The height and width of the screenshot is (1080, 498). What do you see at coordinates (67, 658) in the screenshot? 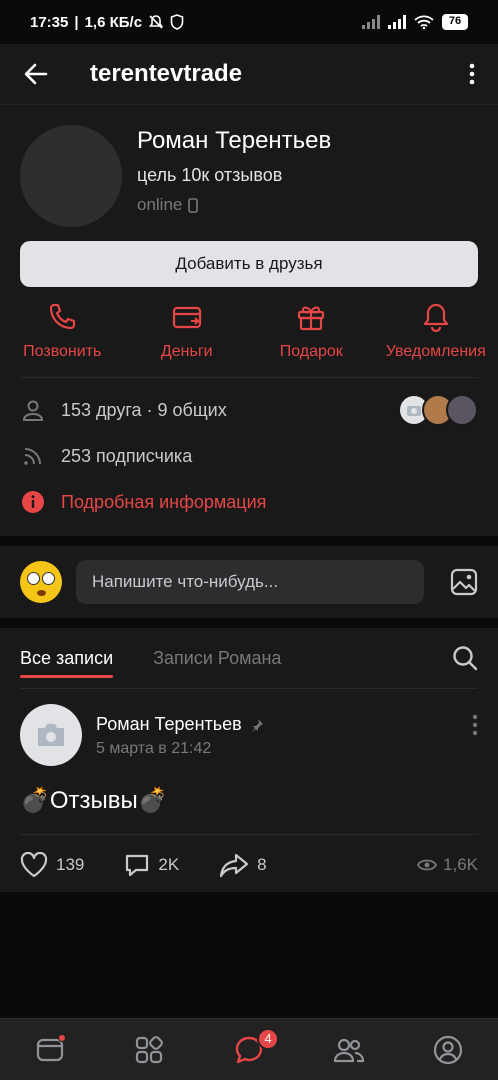
I see `tab-all-posts: Все записи` at bounding box center [67, 658].